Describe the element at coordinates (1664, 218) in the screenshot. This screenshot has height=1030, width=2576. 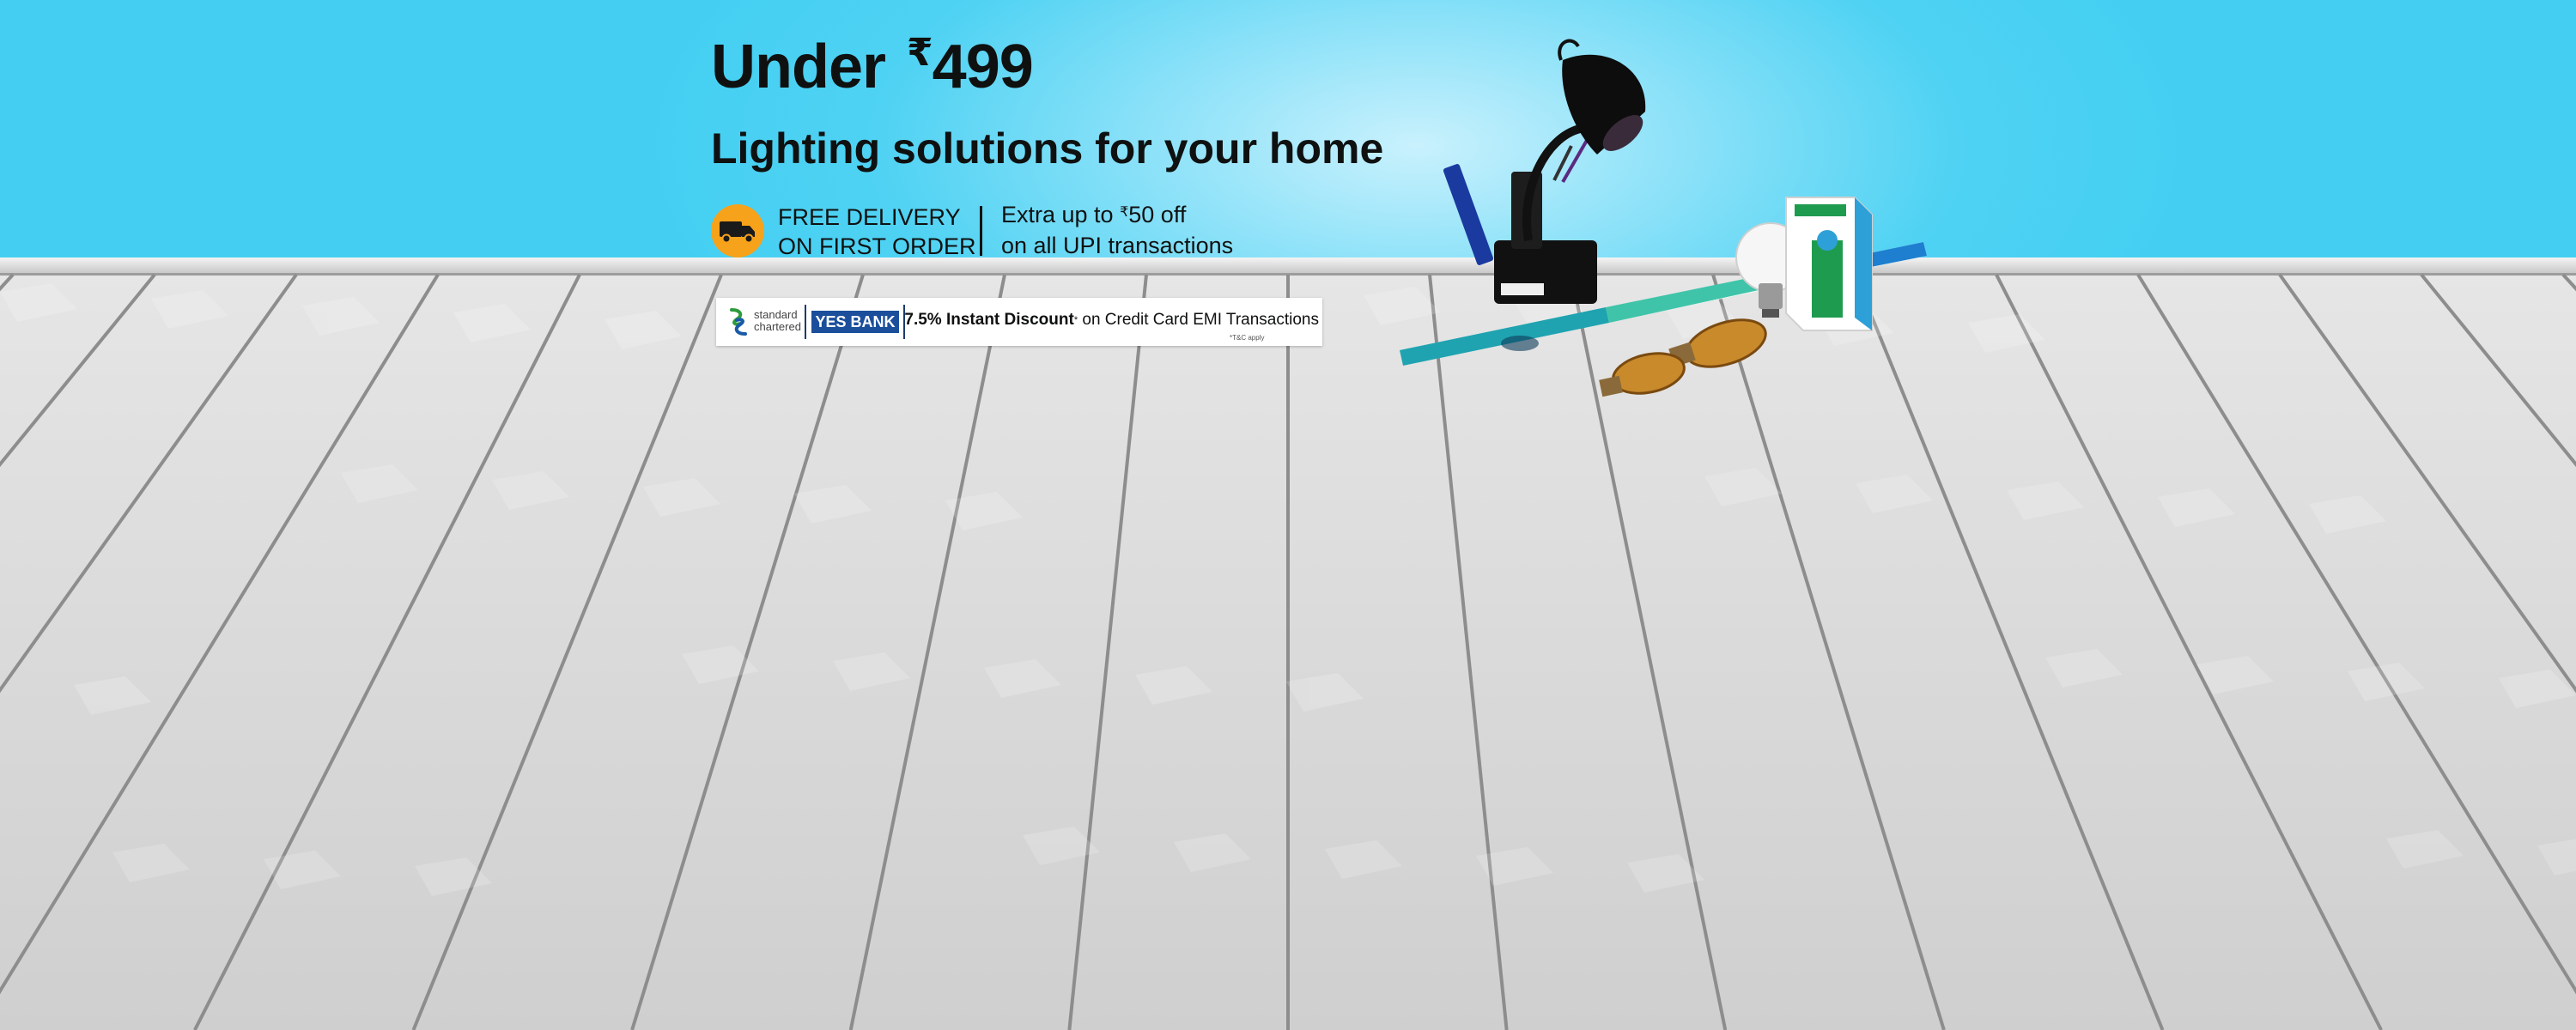
I see `product-collage` at that location.